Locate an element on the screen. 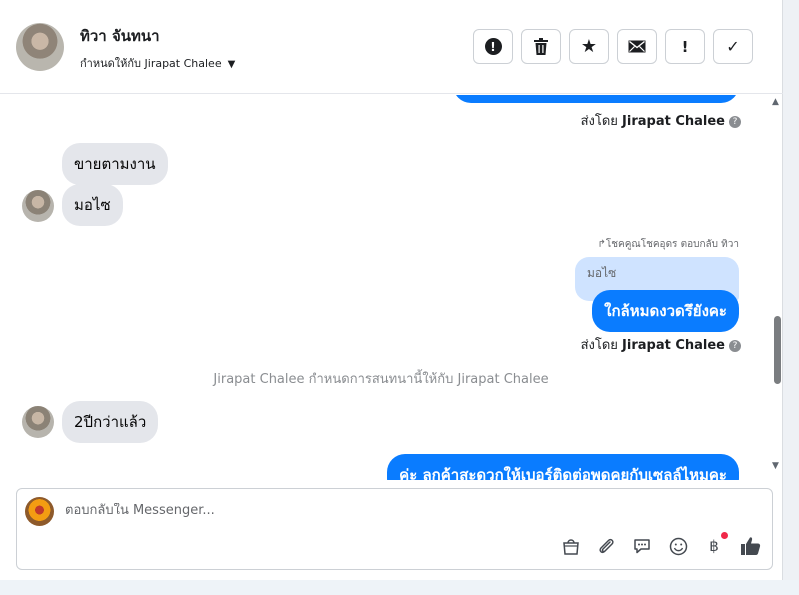  scroll-up-arrow-icon: ▲ is located at coordinates (775, 102).